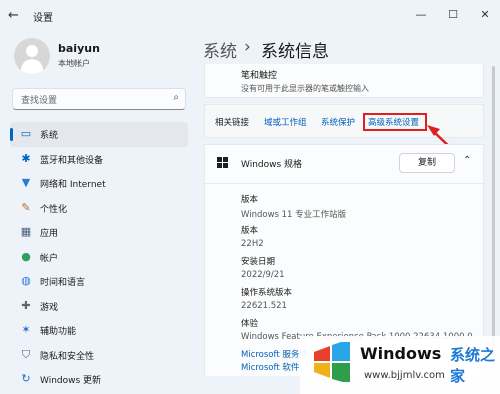 This screenshot has width=500, height=394. What do you see at coordinates (264, 306) in the screenshot?
I see `spec-value: 22621.521` at bounding box center [264, 306].